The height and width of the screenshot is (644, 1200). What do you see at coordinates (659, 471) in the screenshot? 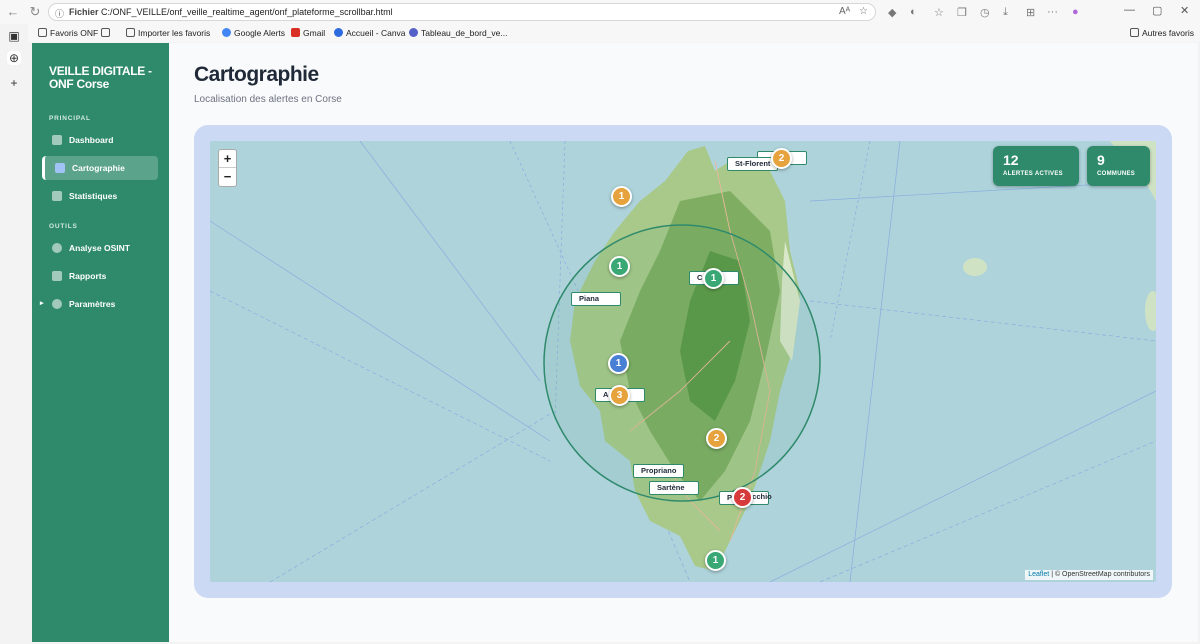
I see `map-label-propriano: Propriano` at bounding box center [659, 471].